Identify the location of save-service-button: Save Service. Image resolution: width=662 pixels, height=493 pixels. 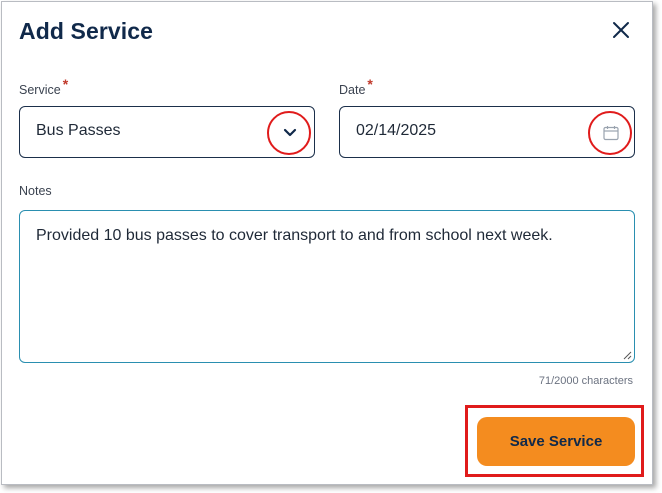
(556, 441).